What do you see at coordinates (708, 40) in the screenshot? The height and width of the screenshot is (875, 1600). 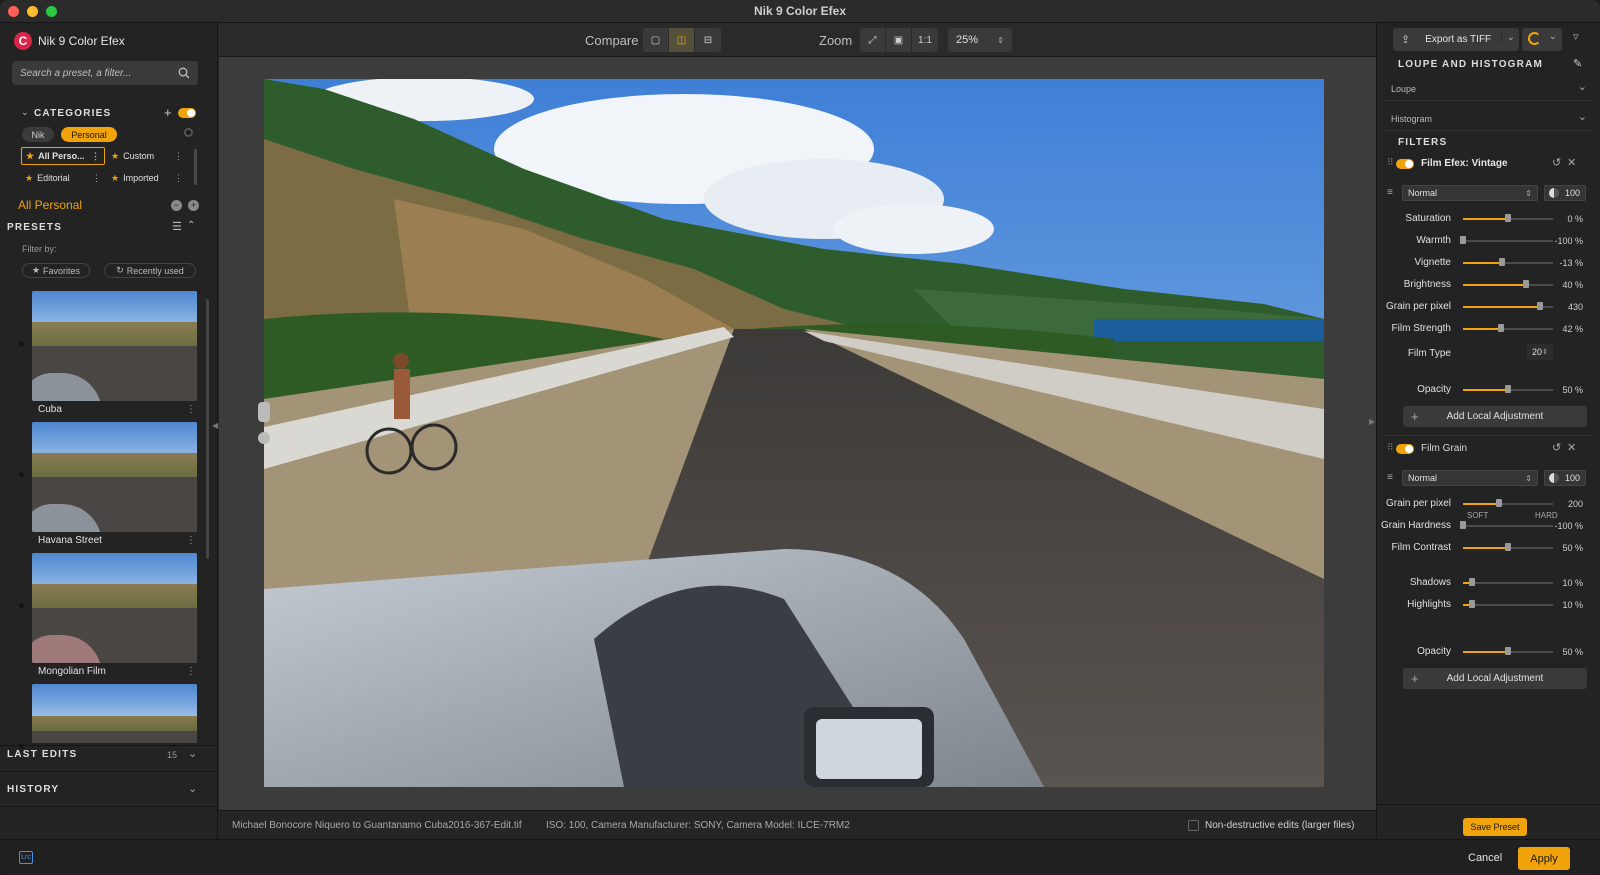 I see `compare-side-by-side-icon: ⊟` at bounding box center [708, 40].